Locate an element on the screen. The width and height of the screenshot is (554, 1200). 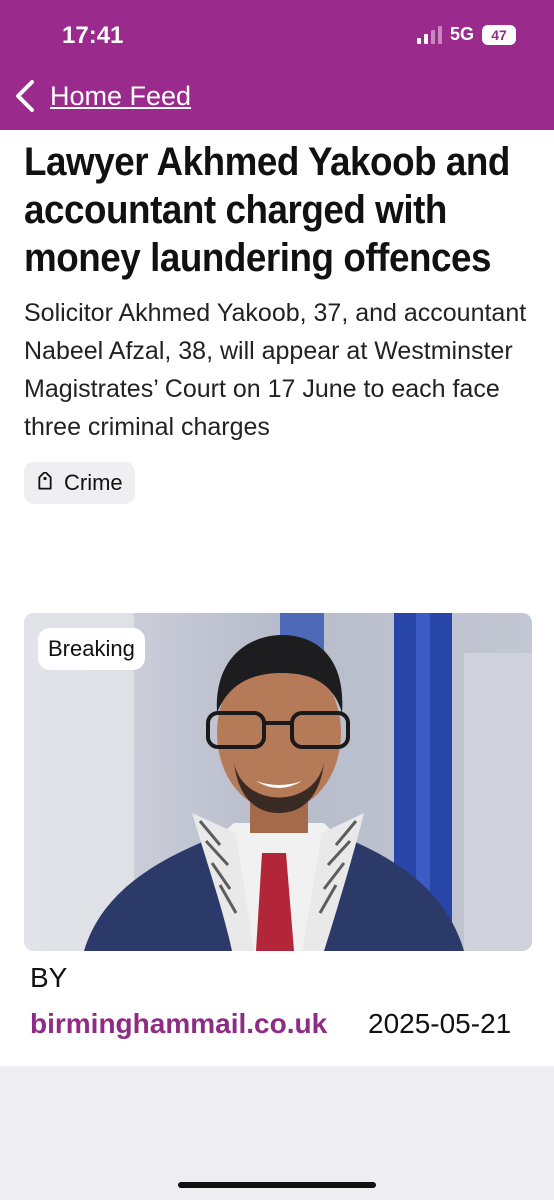
back-button: Home Feed is located at coordinates (101, 96).